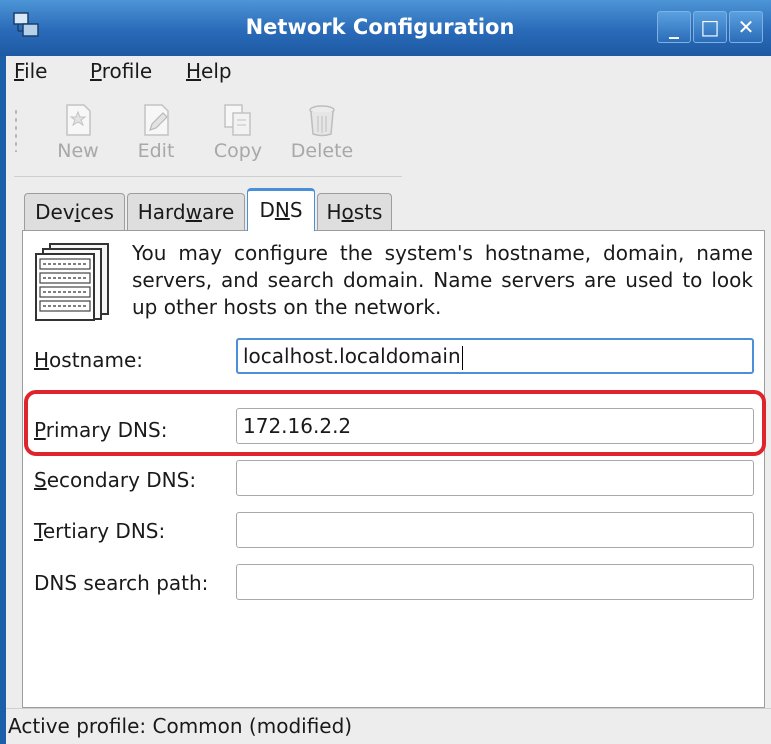  I want to click on tab-devices: Devices, so click(74, 211).